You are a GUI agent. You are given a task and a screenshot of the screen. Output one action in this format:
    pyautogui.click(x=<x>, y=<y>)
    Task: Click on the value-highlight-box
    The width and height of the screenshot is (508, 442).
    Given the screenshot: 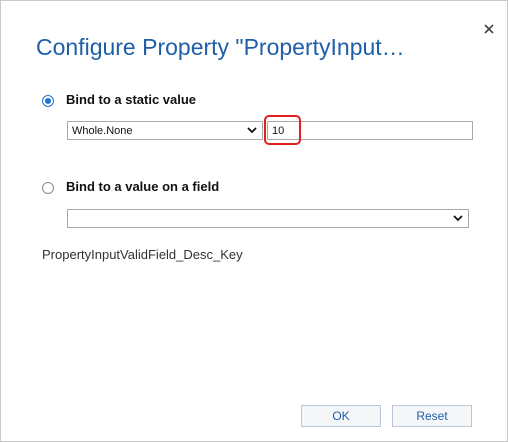 What is the action you would take?
    pyautogui.click(x=282, y=130)
    